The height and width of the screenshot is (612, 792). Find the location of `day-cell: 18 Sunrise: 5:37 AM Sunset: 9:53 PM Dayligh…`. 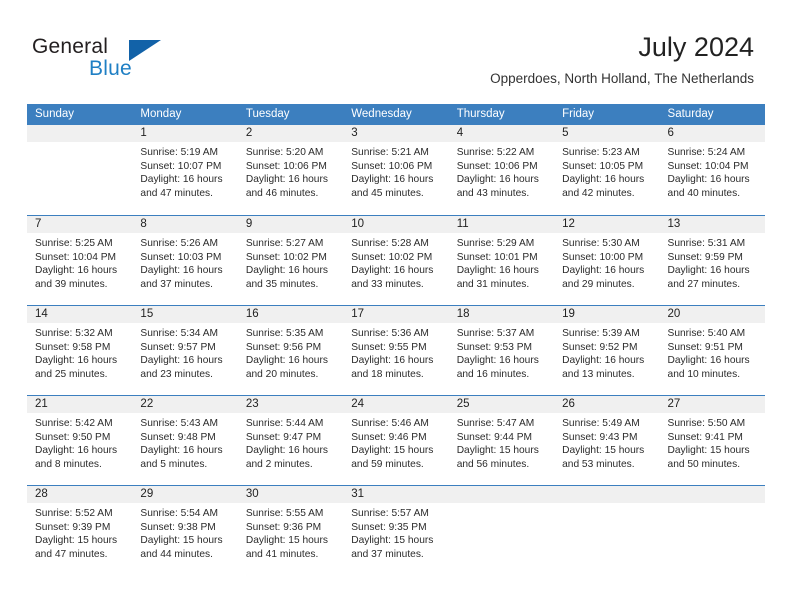

day-cell: 18 Sunrise: 5:37 AM Sunset: 9:53 PM Dayligh… is located at coordinates (501, 350).